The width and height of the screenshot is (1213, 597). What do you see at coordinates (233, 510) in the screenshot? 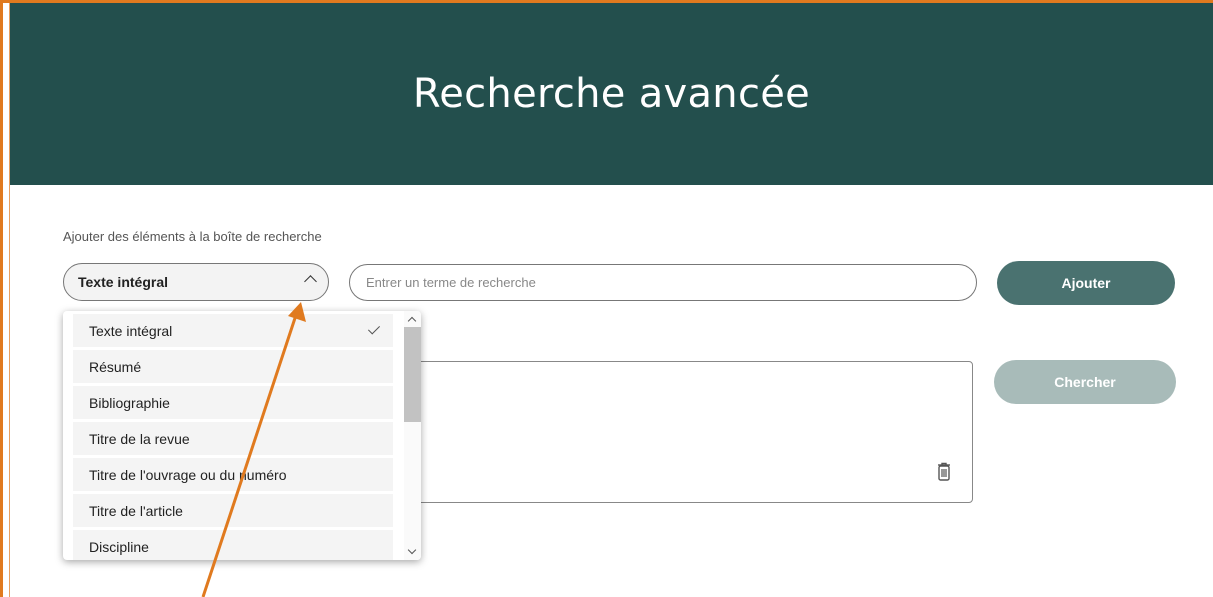
I see `dropdown-item: Titre de l'article` at bounding box center [233, 510].